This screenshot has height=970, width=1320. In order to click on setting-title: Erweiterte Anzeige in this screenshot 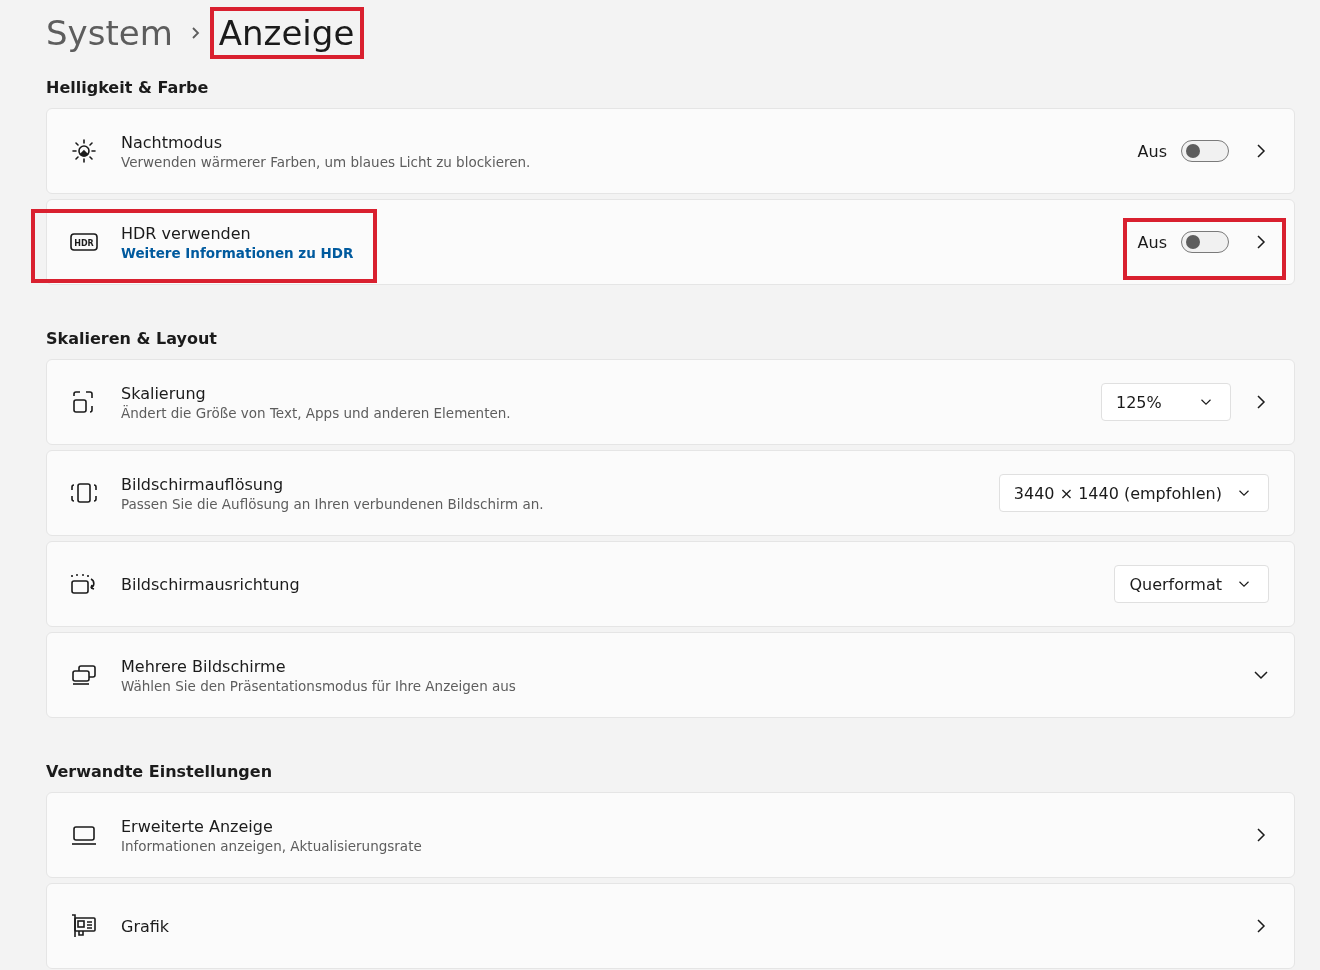, I will do `click(197, 826)`.